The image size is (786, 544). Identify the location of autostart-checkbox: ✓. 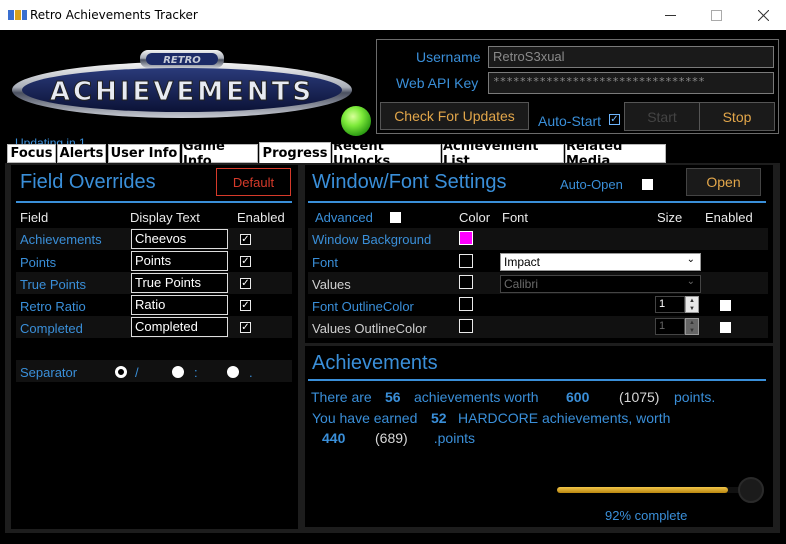
(614, 119).